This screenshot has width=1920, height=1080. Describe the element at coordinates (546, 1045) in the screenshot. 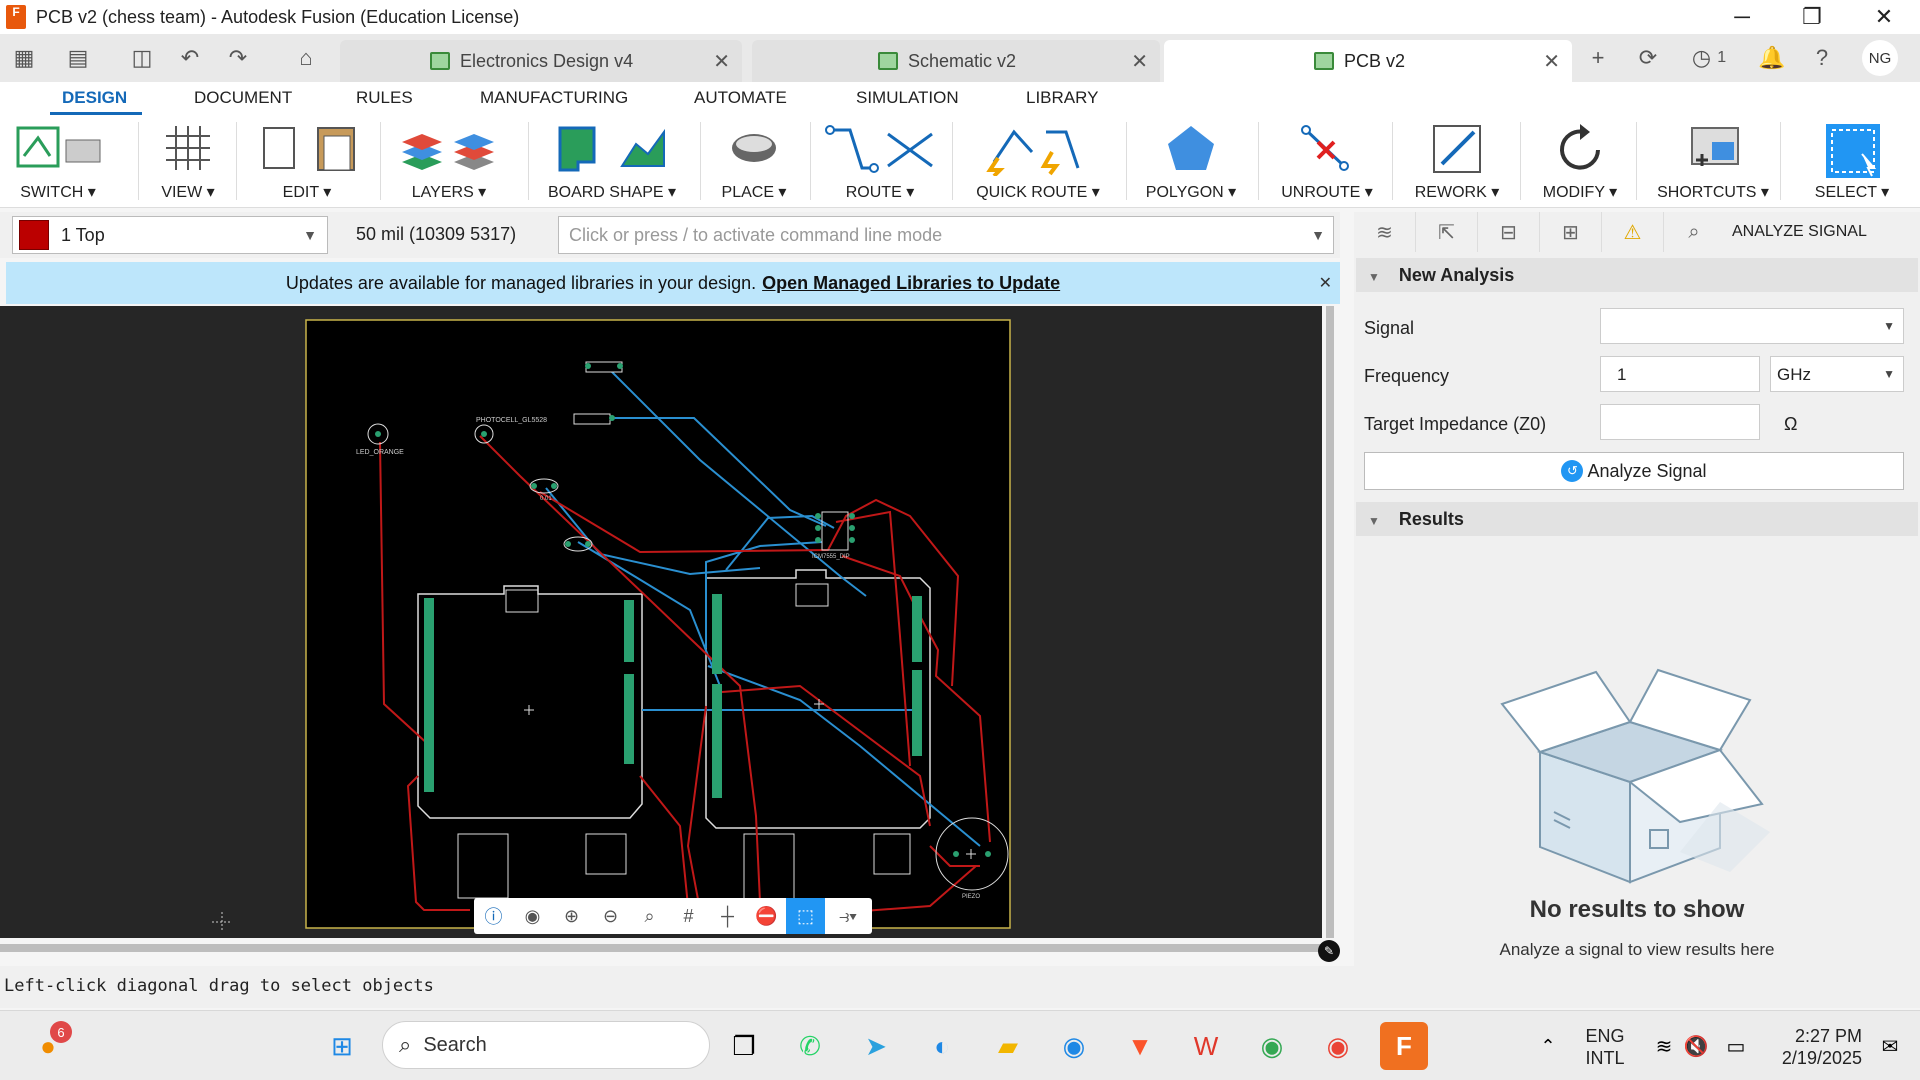

I see `taskbar-search: ⌕ Search` at that location.